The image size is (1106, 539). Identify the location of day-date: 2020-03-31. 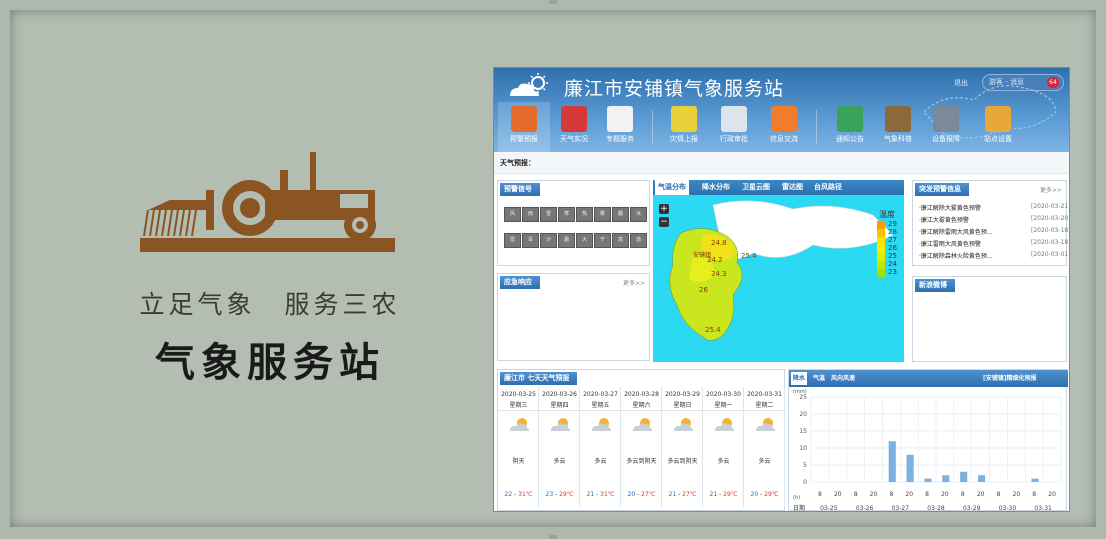
(764, 394).